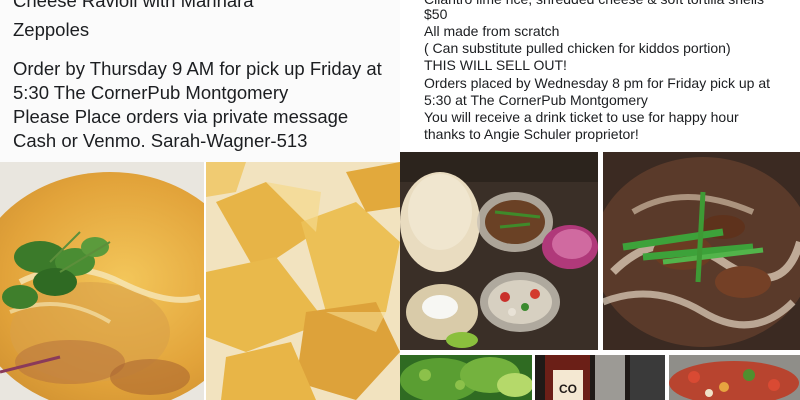 The width and height of the screenshot is (800, 400). I want to click on meat-onions-photo, so click(701, 251).